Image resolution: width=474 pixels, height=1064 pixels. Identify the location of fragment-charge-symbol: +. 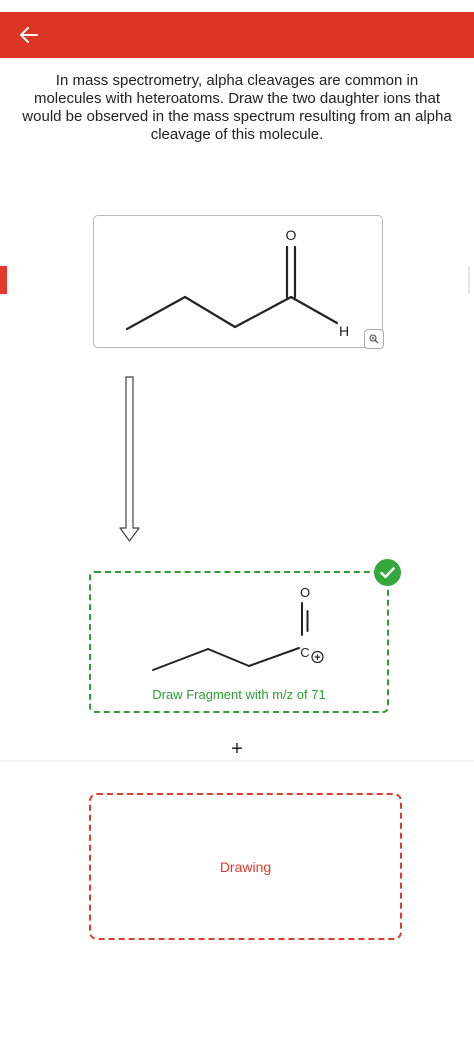
(317, 658).